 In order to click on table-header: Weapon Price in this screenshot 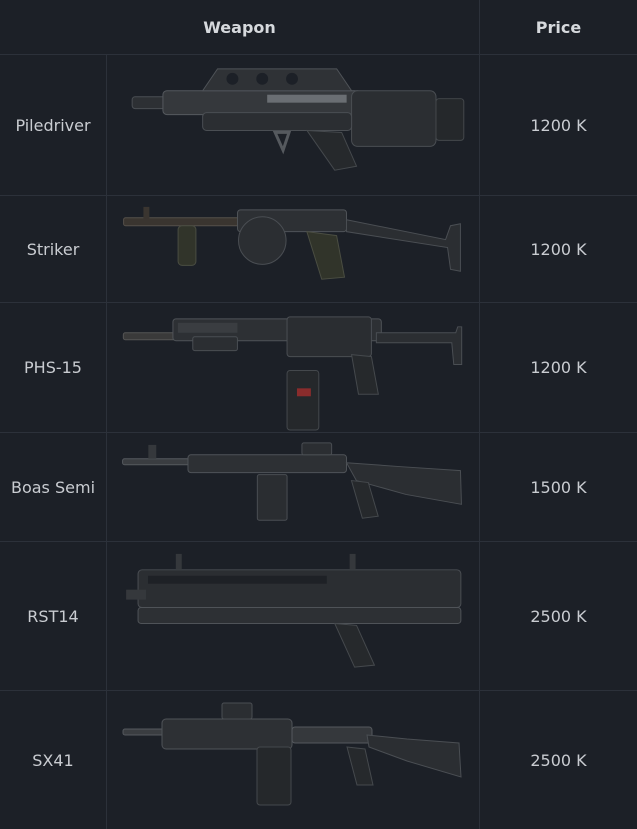, I will do `click(318, 27)`.